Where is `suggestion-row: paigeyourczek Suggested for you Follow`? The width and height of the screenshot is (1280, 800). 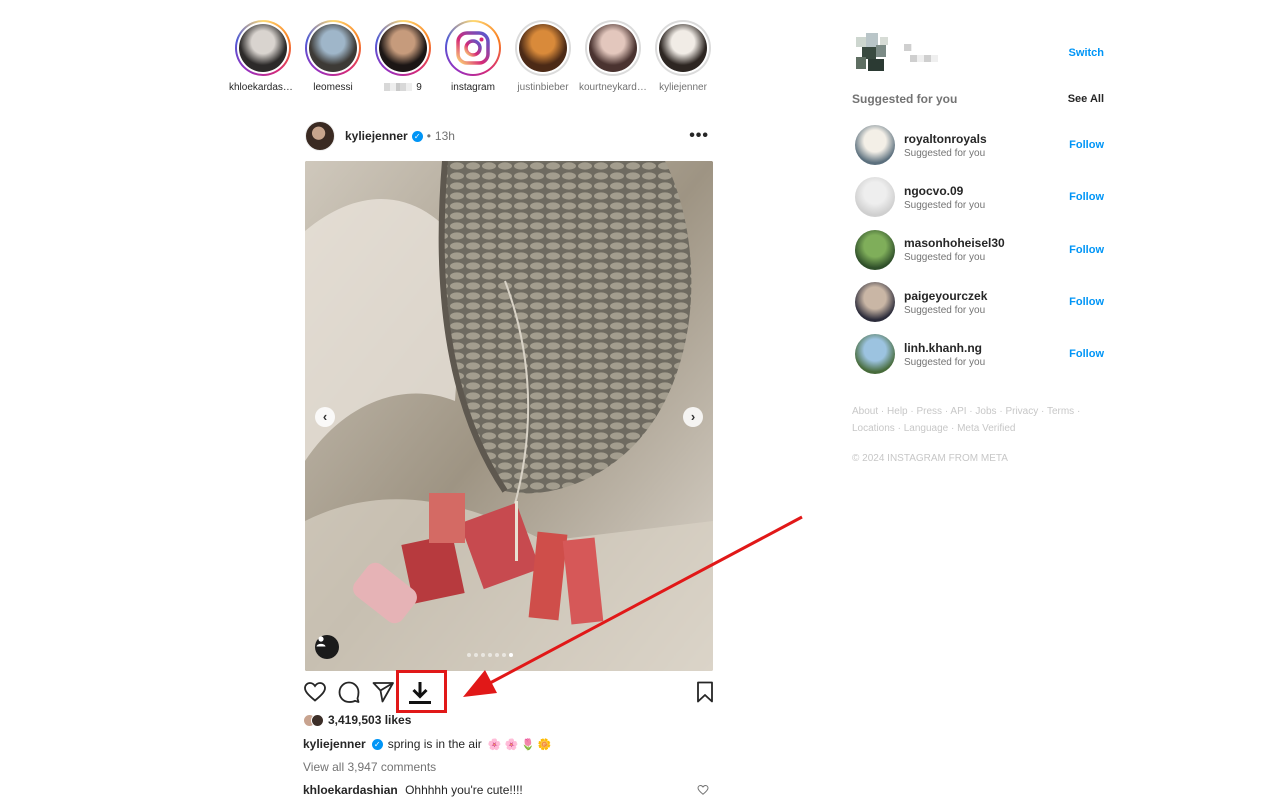 suggestion-row: paigeyourczek Suggested for you Follow is located at coordinates (979, 302).